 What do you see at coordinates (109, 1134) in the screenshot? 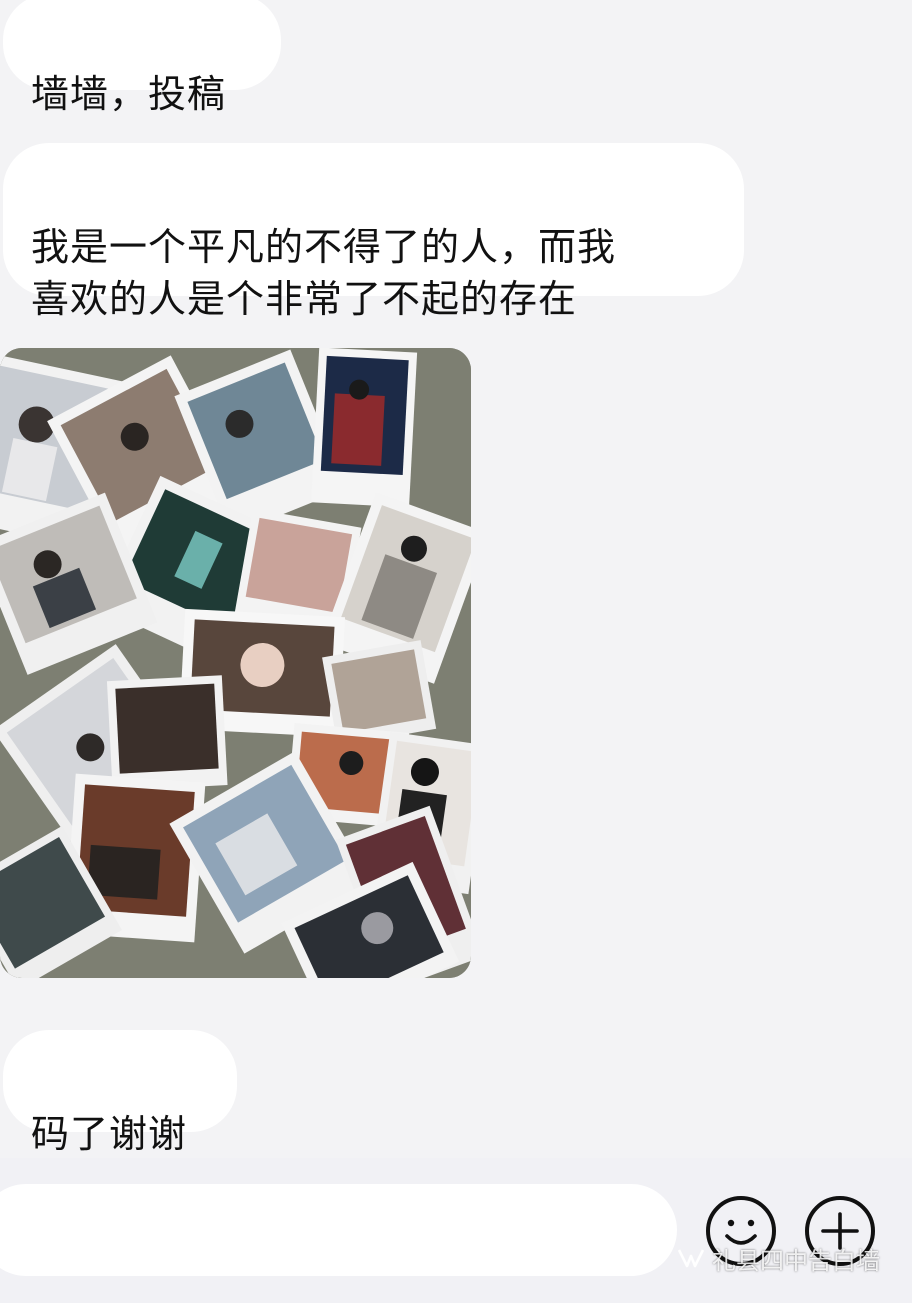
I see `message-text-3: 码了谢谢` at bounding box center [109, 1134].